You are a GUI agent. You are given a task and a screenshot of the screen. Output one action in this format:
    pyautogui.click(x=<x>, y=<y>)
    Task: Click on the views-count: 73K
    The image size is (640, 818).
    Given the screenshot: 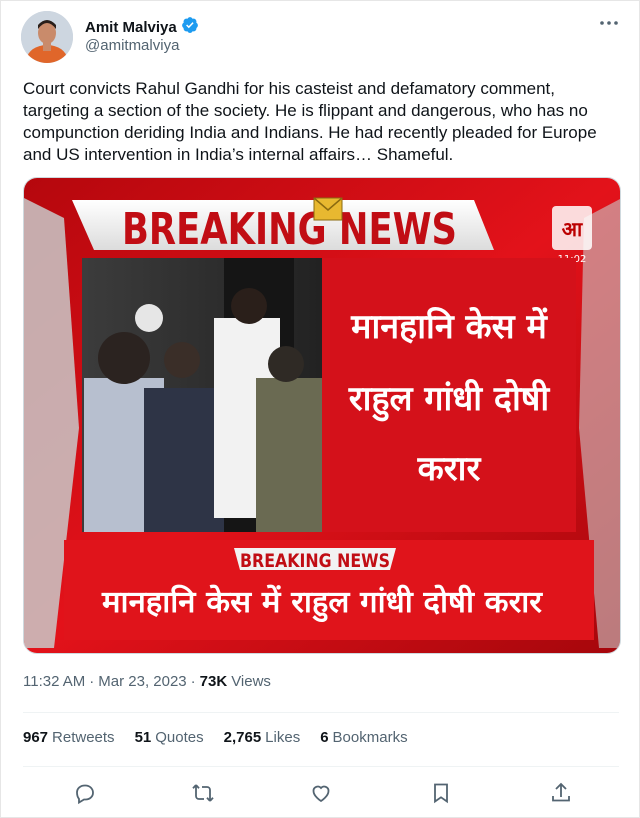 What is the action you would take?
    pyautogui.click(x=213, y=681)
    